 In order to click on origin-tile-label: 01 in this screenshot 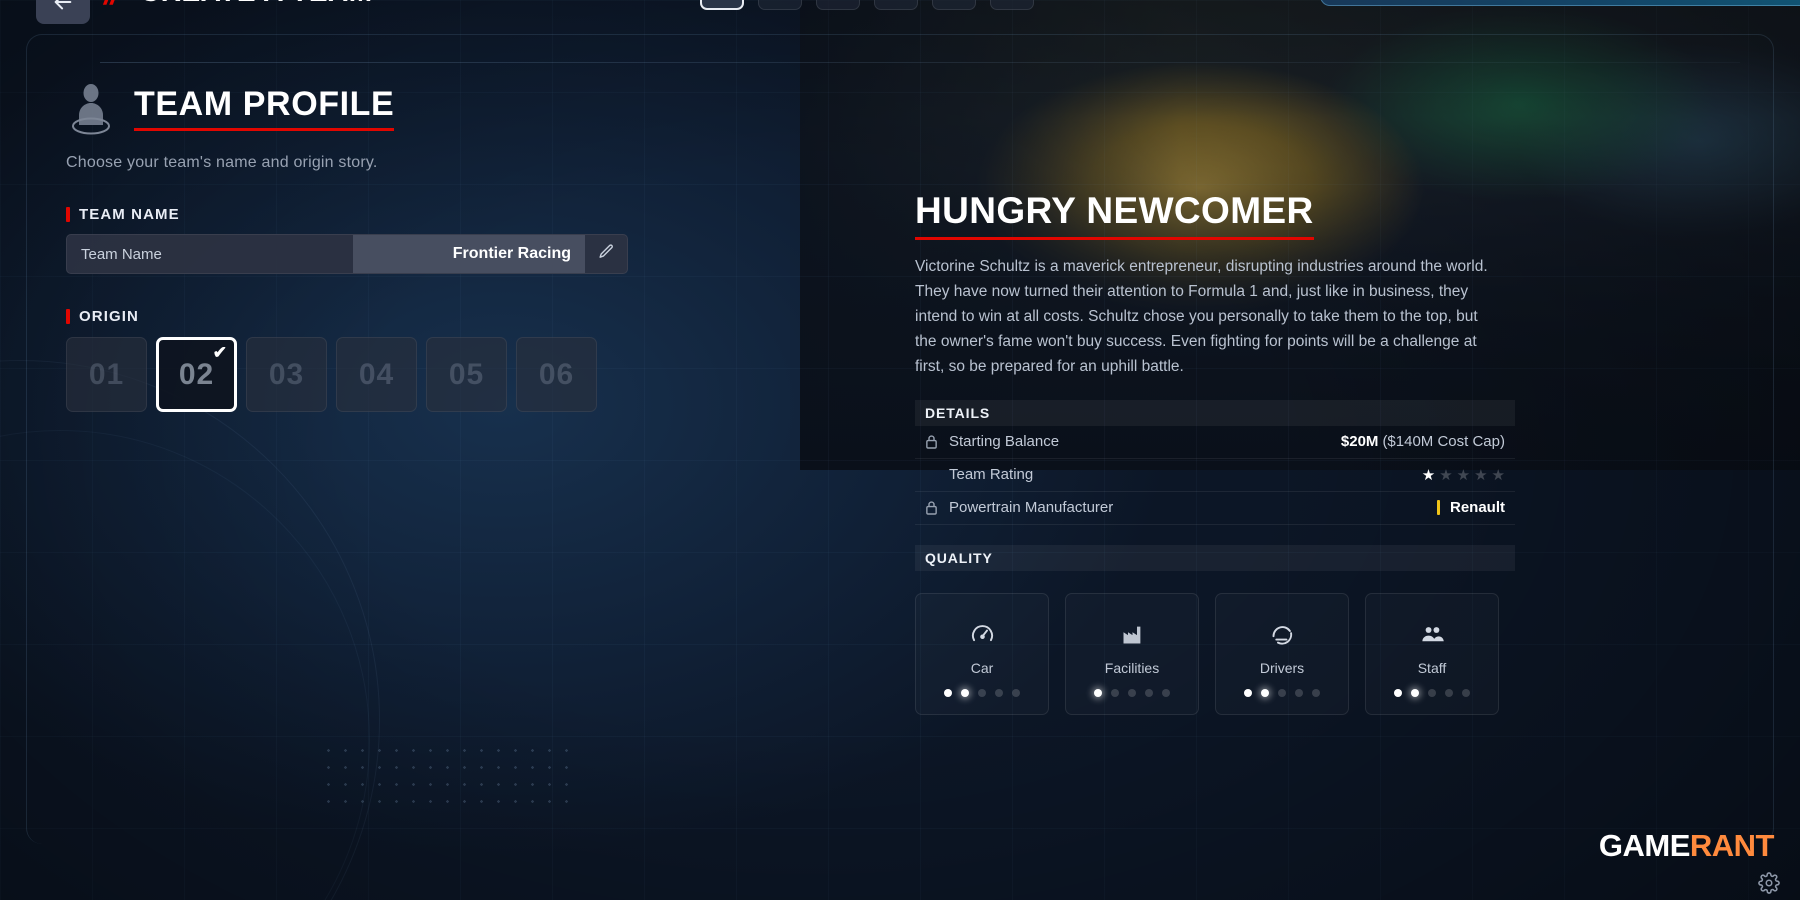, I will do `click(106, 374)`.